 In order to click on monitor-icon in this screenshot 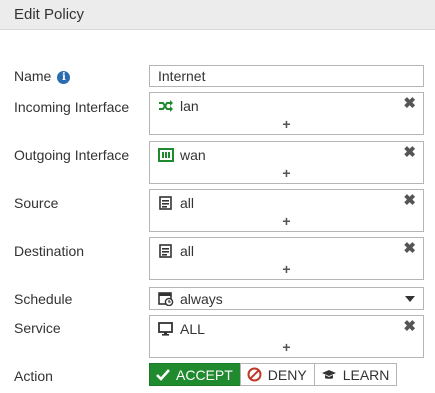, I will do `click(166, 329)`.